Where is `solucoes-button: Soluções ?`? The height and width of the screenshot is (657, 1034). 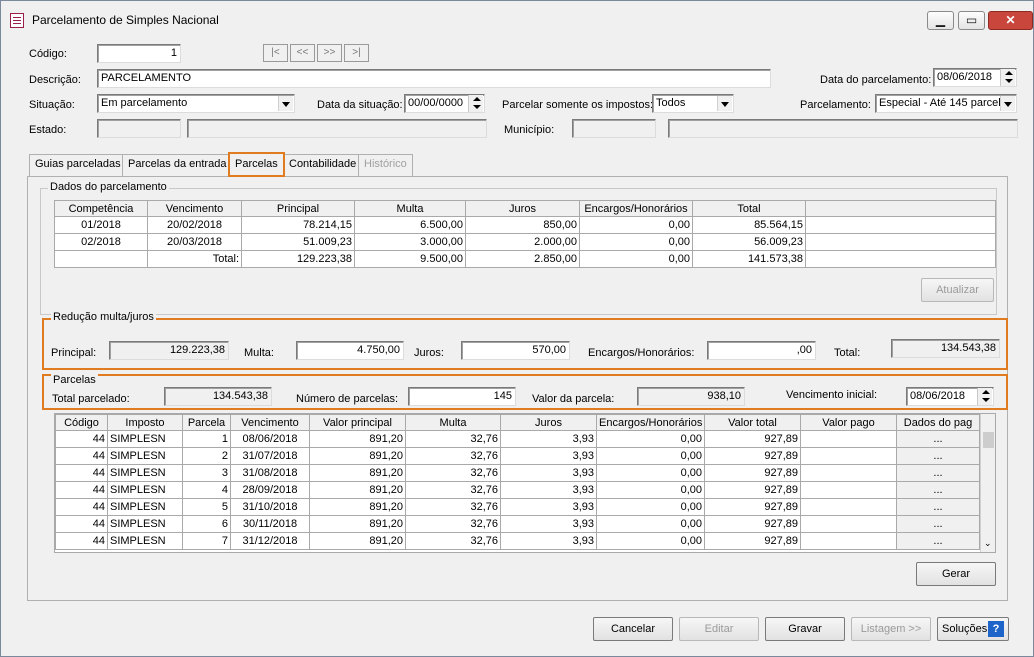
solucoes-button: Soluções ? is located at coordinates (973, 629).